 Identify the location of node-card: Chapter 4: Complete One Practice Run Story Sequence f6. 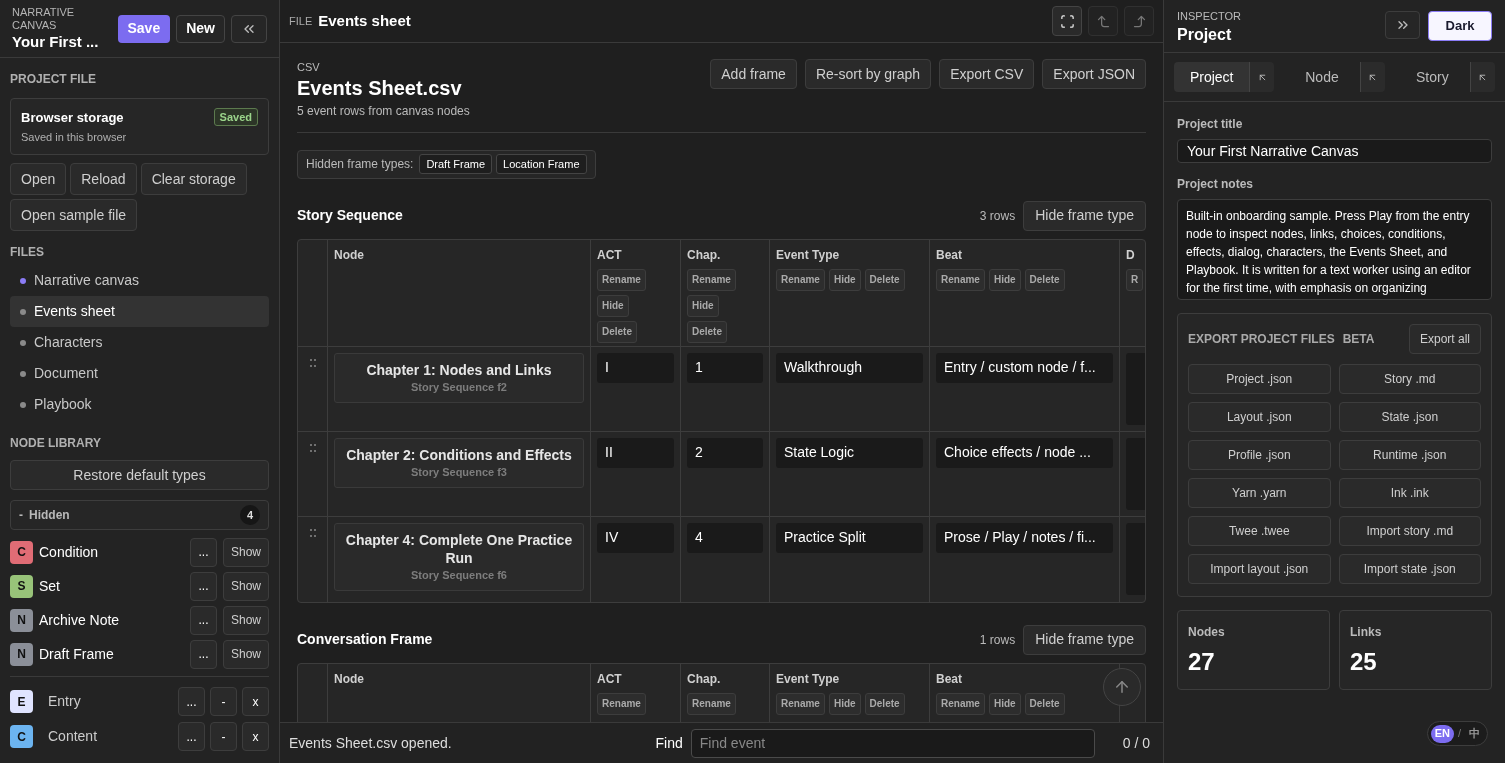
(459, 556).